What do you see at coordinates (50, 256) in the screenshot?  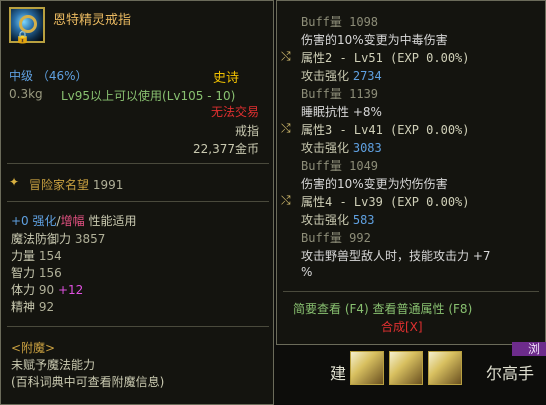 I see `stat-value: 154` at bounding box center [50, 256].